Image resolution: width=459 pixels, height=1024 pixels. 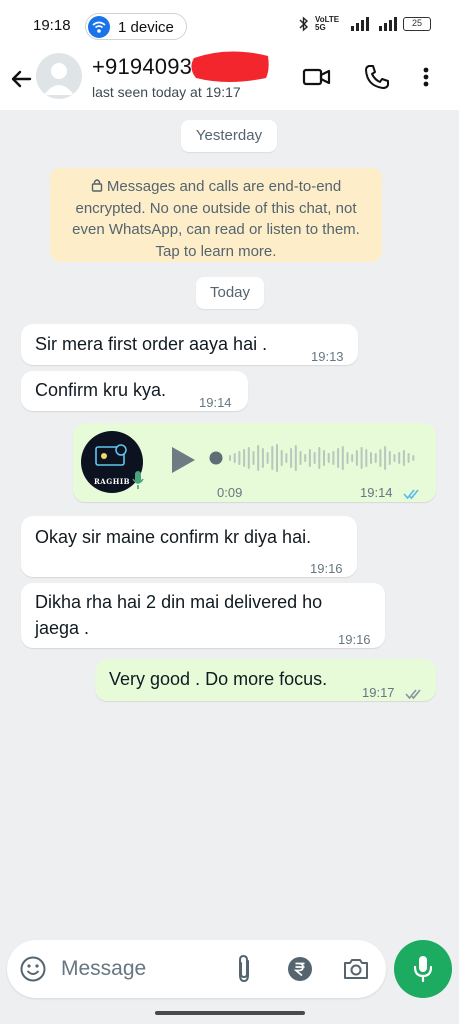 I want to click on message-input, so click(x=141, y=969).